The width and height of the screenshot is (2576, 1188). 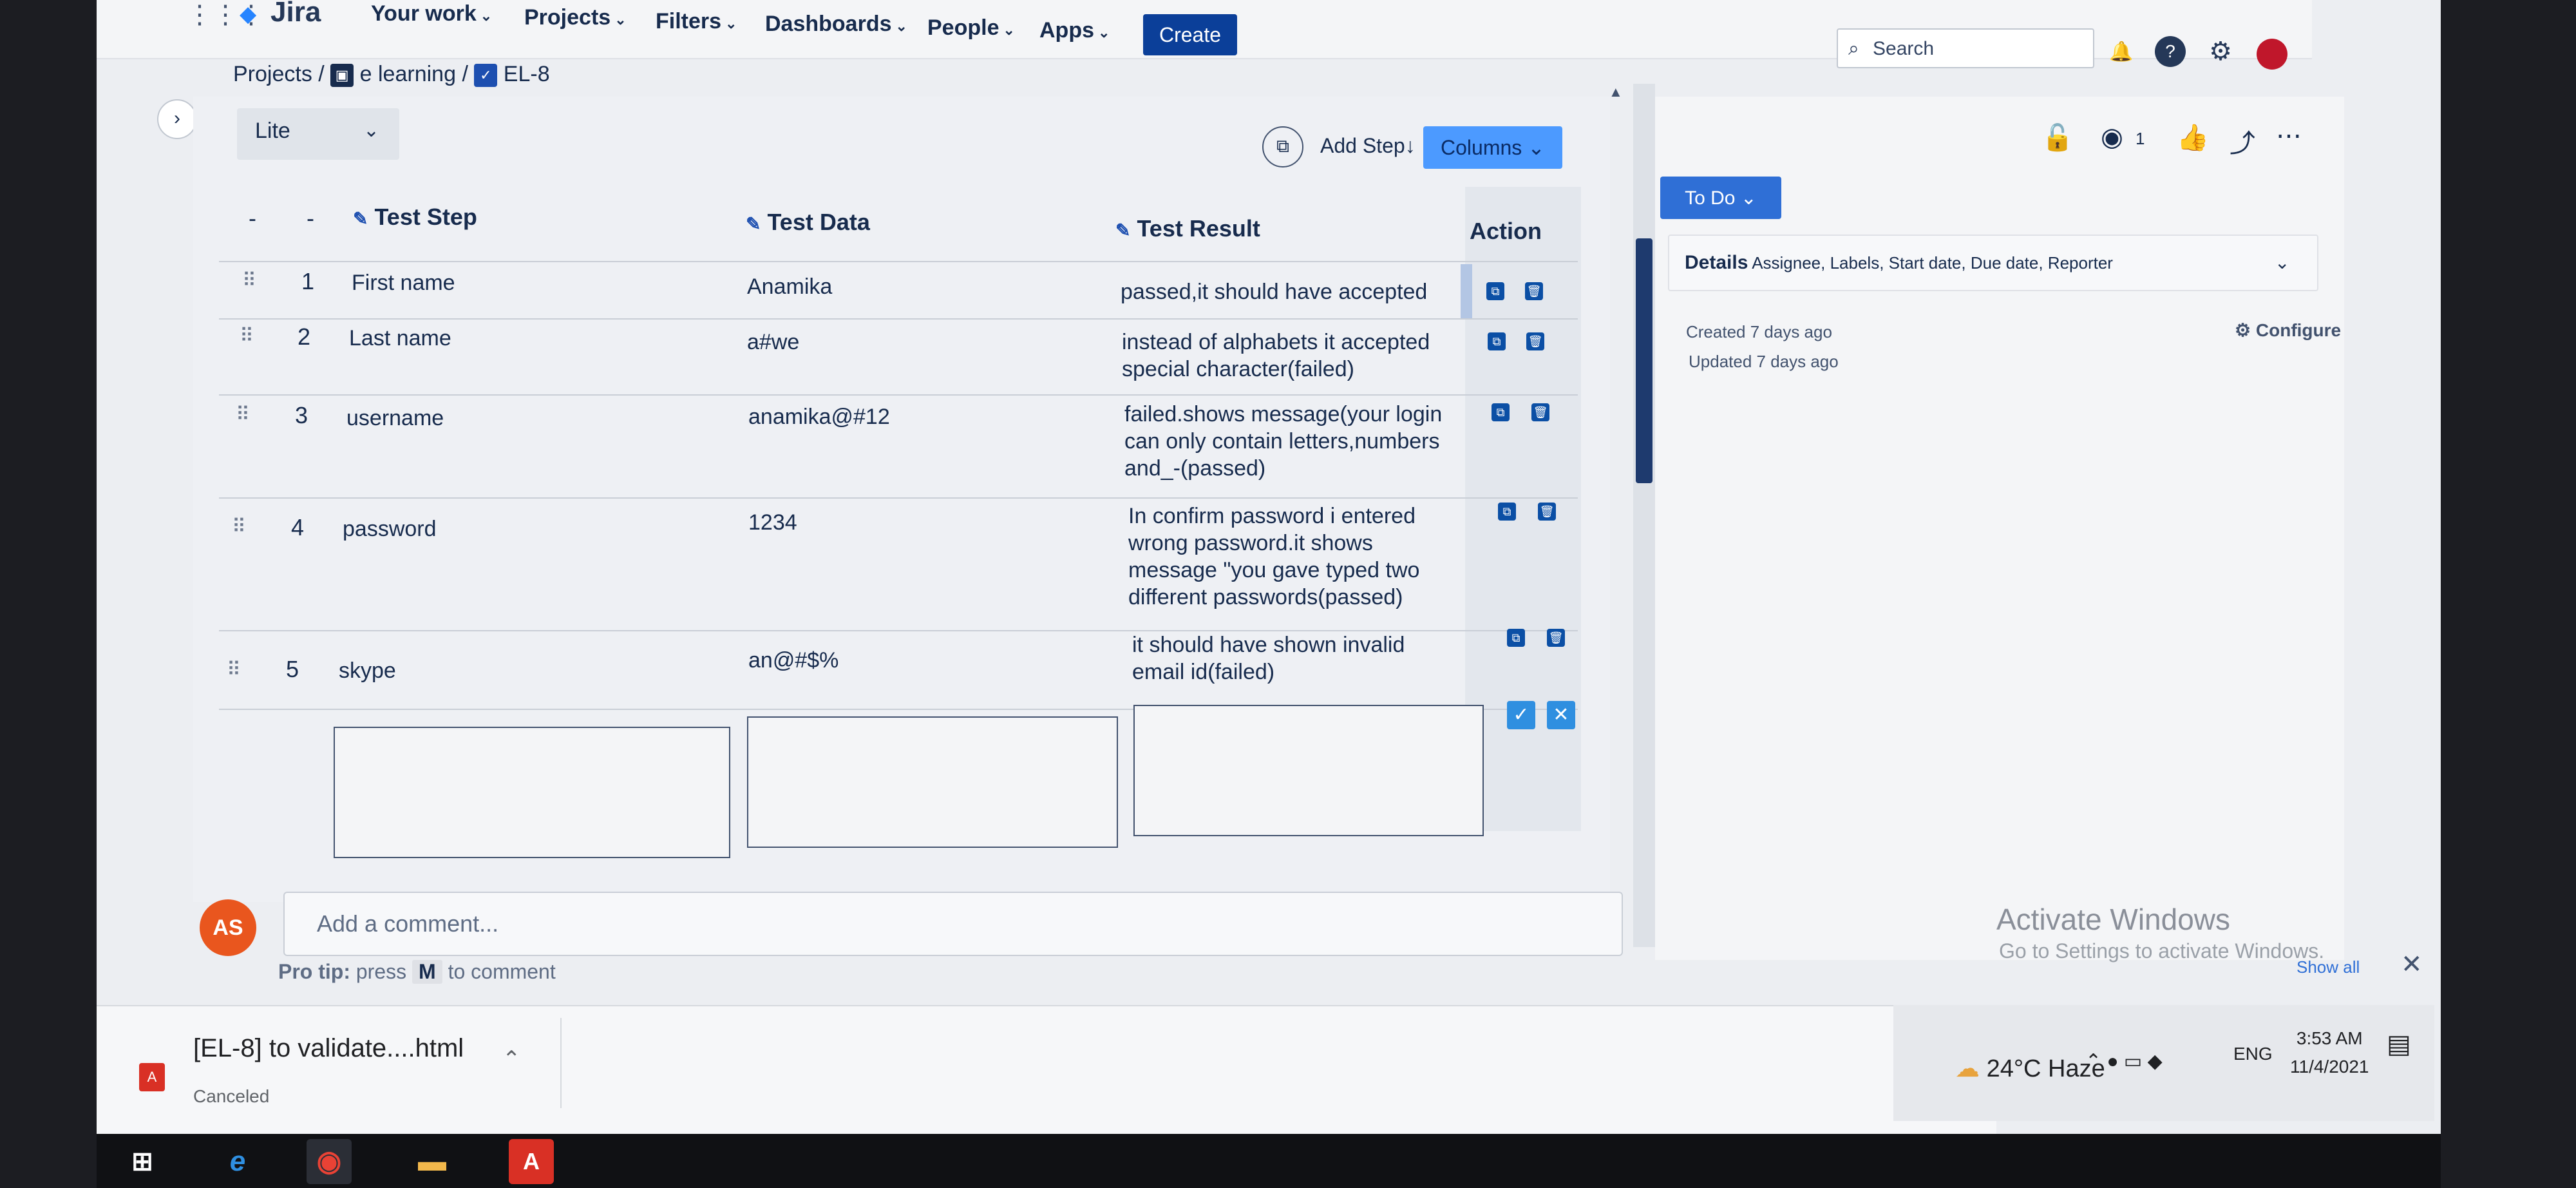 What do you see at coordinates (575, 17) in the screenshot?
I see `nav-projects: Projects ⌄` at bounding box center [575, 17].